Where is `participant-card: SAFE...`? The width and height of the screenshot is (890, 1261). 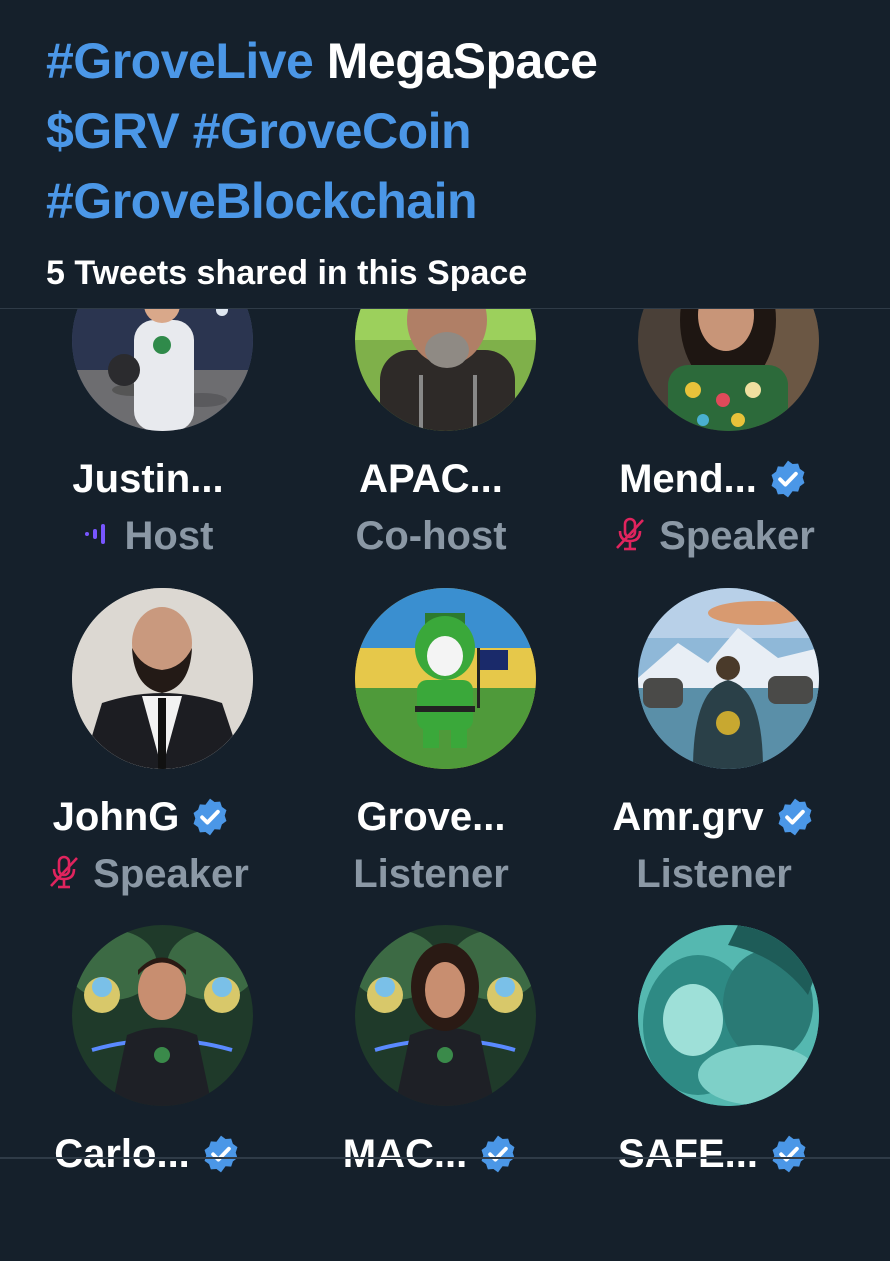
participant-card: SAFE... is located at coordinates (714, 1093).